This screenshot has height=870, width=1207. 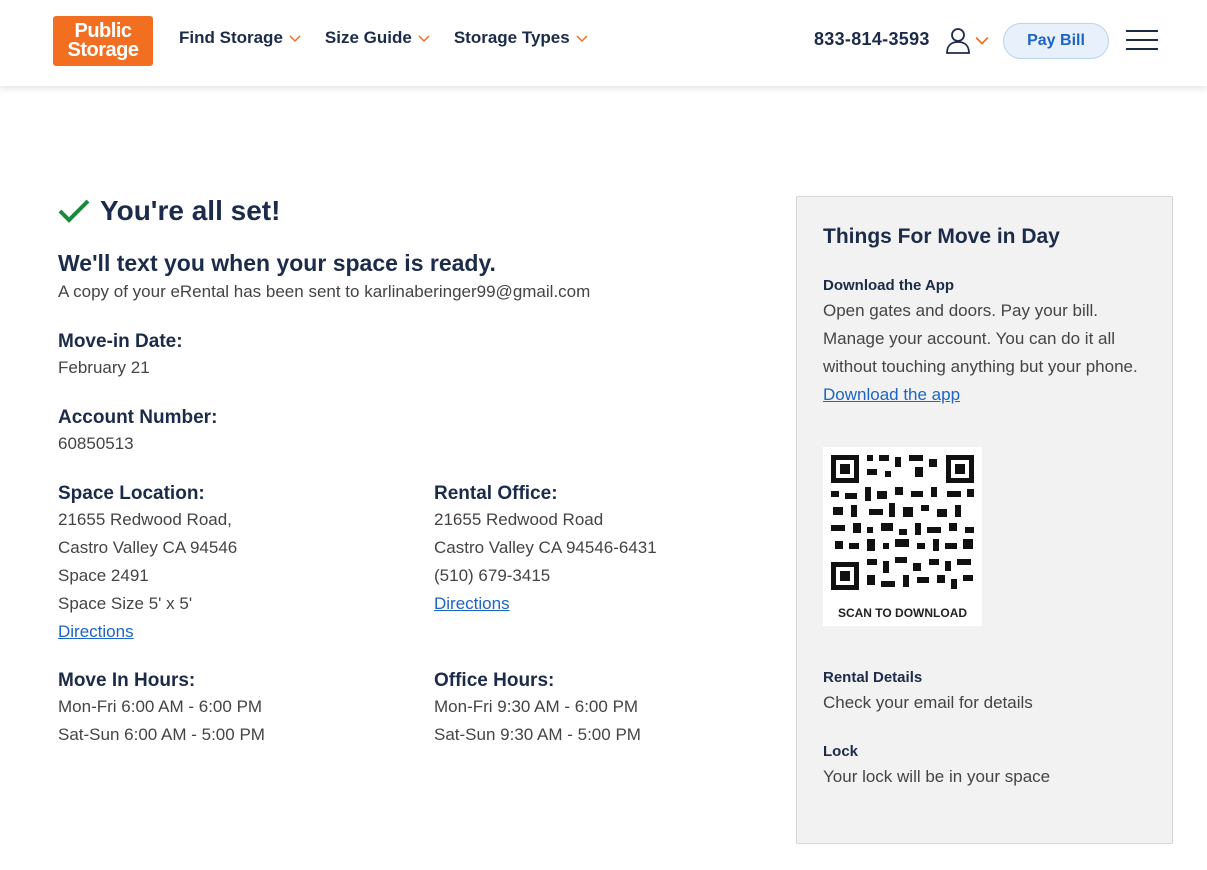 I want to click on move-in-hours-weekday: Mon-Fri 6:00 AM - 6:00 PM, so click(x=160, y=706).